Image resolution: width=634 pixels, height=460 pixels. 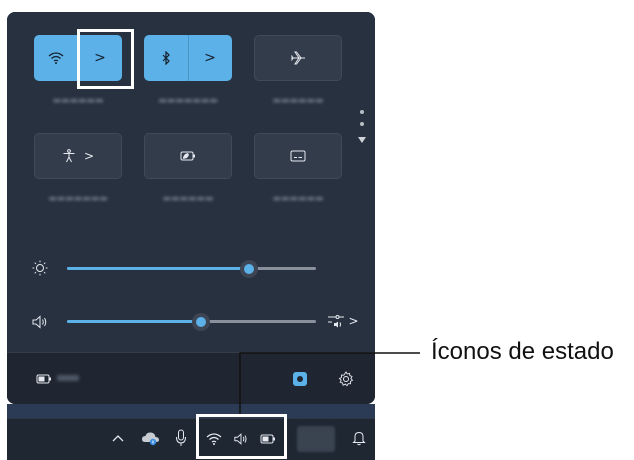 What do you see at coordinates (522, 351) in the screenshot?
I see `callout-label: Íconos de estado` at bounding box center [522, 351].